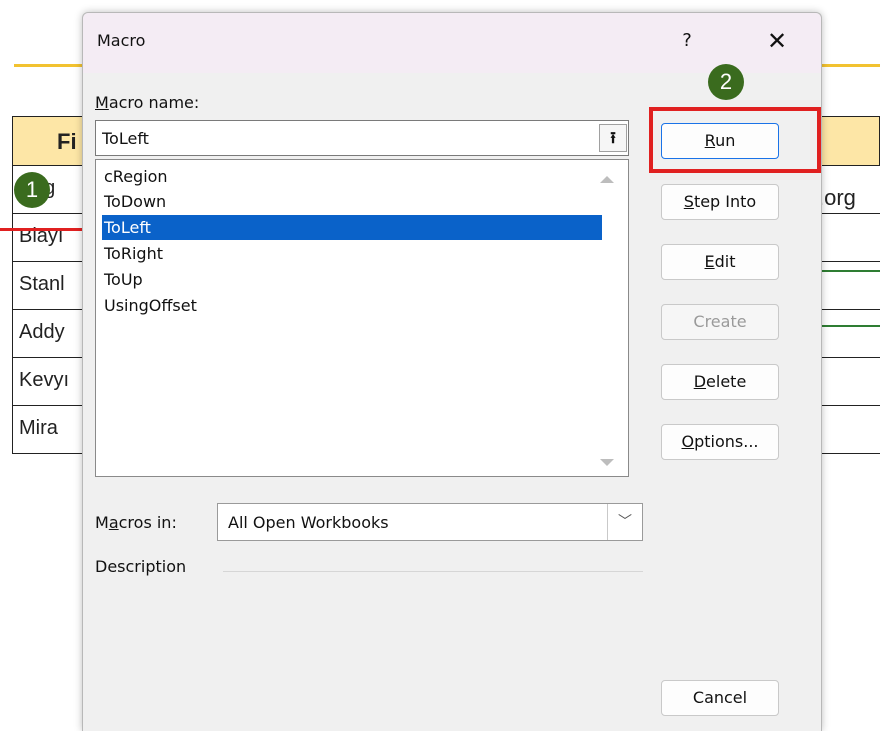 Image resolution: width=880 pixels, height=731 pixels. What do you see at coordinates (42, 332) in the screenshot?
I see `cell-text: Addy` at bounding box center [42, 332].